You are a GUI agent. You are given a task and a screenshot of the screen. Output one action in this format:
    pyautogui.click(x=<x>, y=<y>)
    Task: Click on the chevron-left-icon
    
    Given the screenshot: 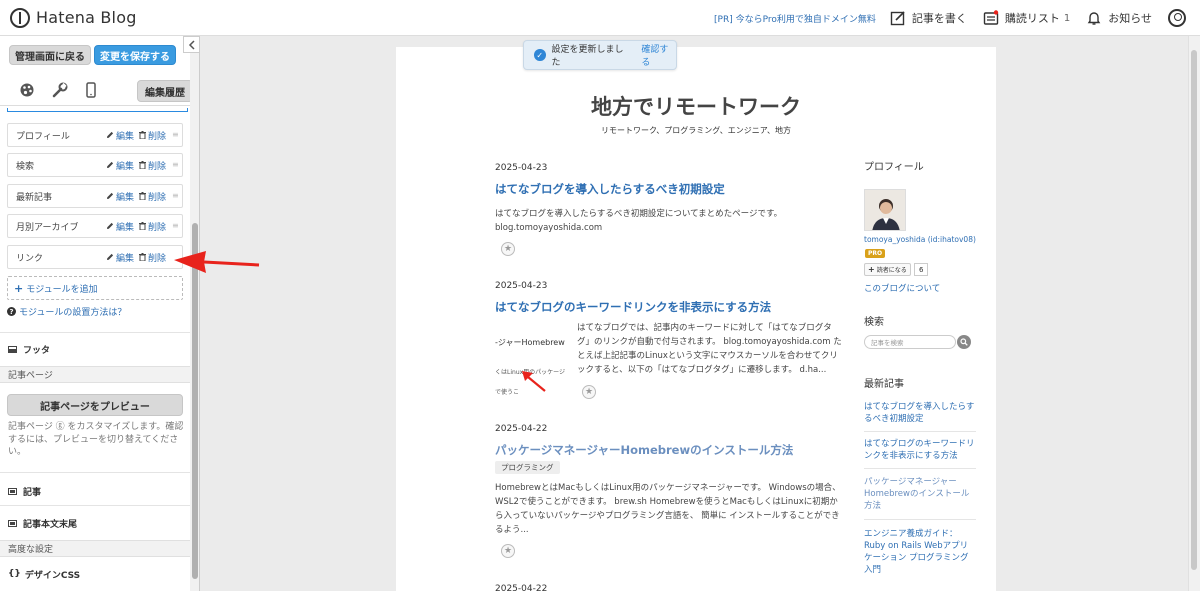 What is the action you would take?
    pyautogui.click(x=191, y=44)
    